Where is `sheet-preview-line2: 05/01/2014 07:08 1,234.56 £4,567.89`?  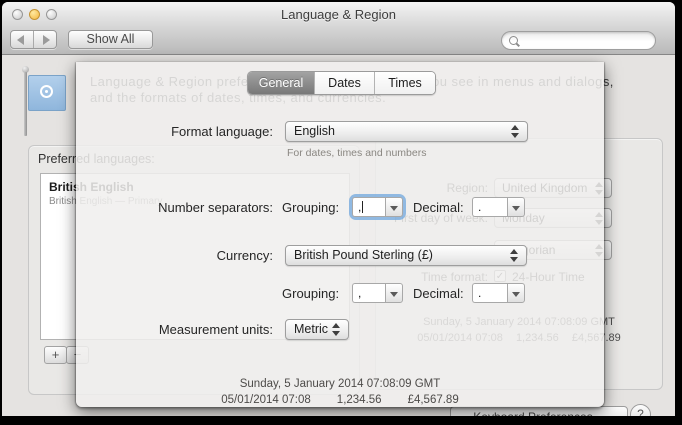 sheet-preview-line2: 05/01/2014 07:08 1,234.56 £4,567.89 is located at coordinates (340, 400).